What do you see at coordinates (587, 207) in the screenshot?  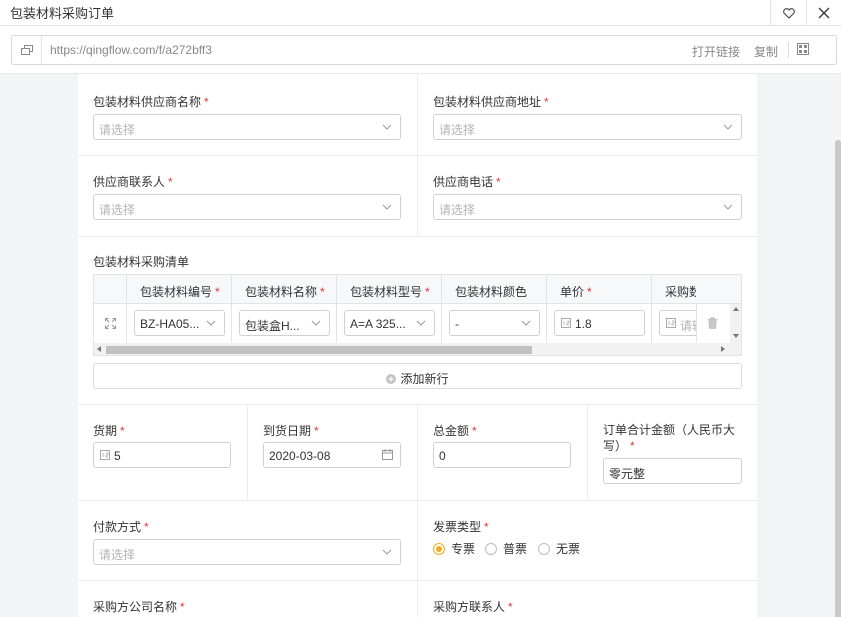 I see `supplier-phone-select: 请选择` at bounding box center [587, 207].